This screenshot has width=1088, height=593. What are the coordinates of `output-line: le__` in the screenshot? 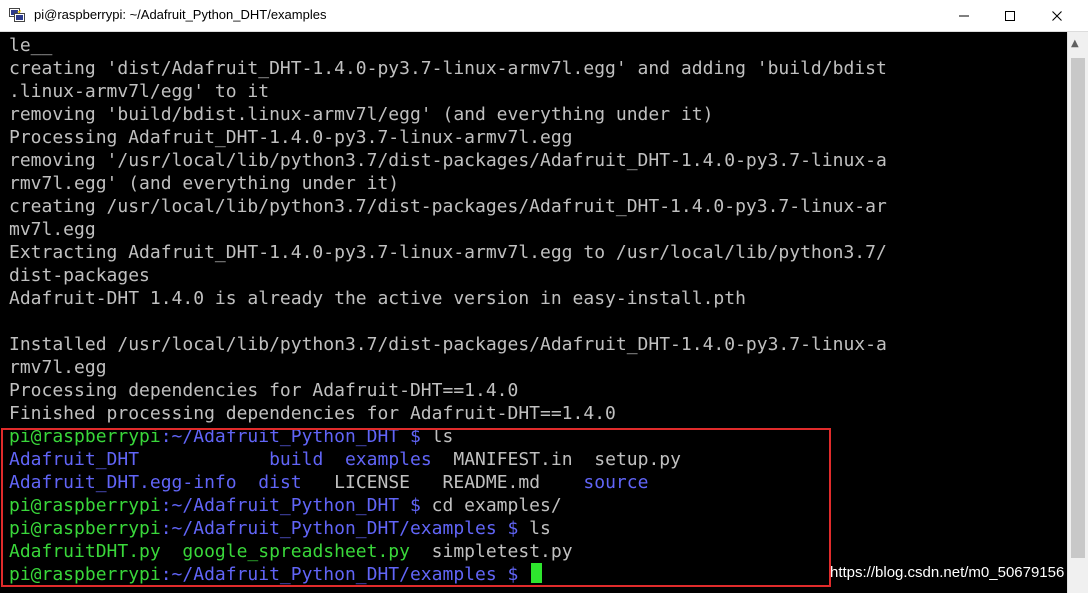 It's located at (31, 45).